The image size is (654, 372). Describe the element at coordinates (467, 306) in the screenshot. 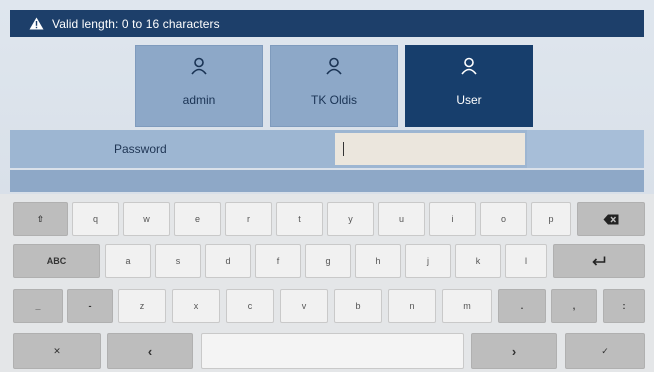

I see `key-m: m` at that location.